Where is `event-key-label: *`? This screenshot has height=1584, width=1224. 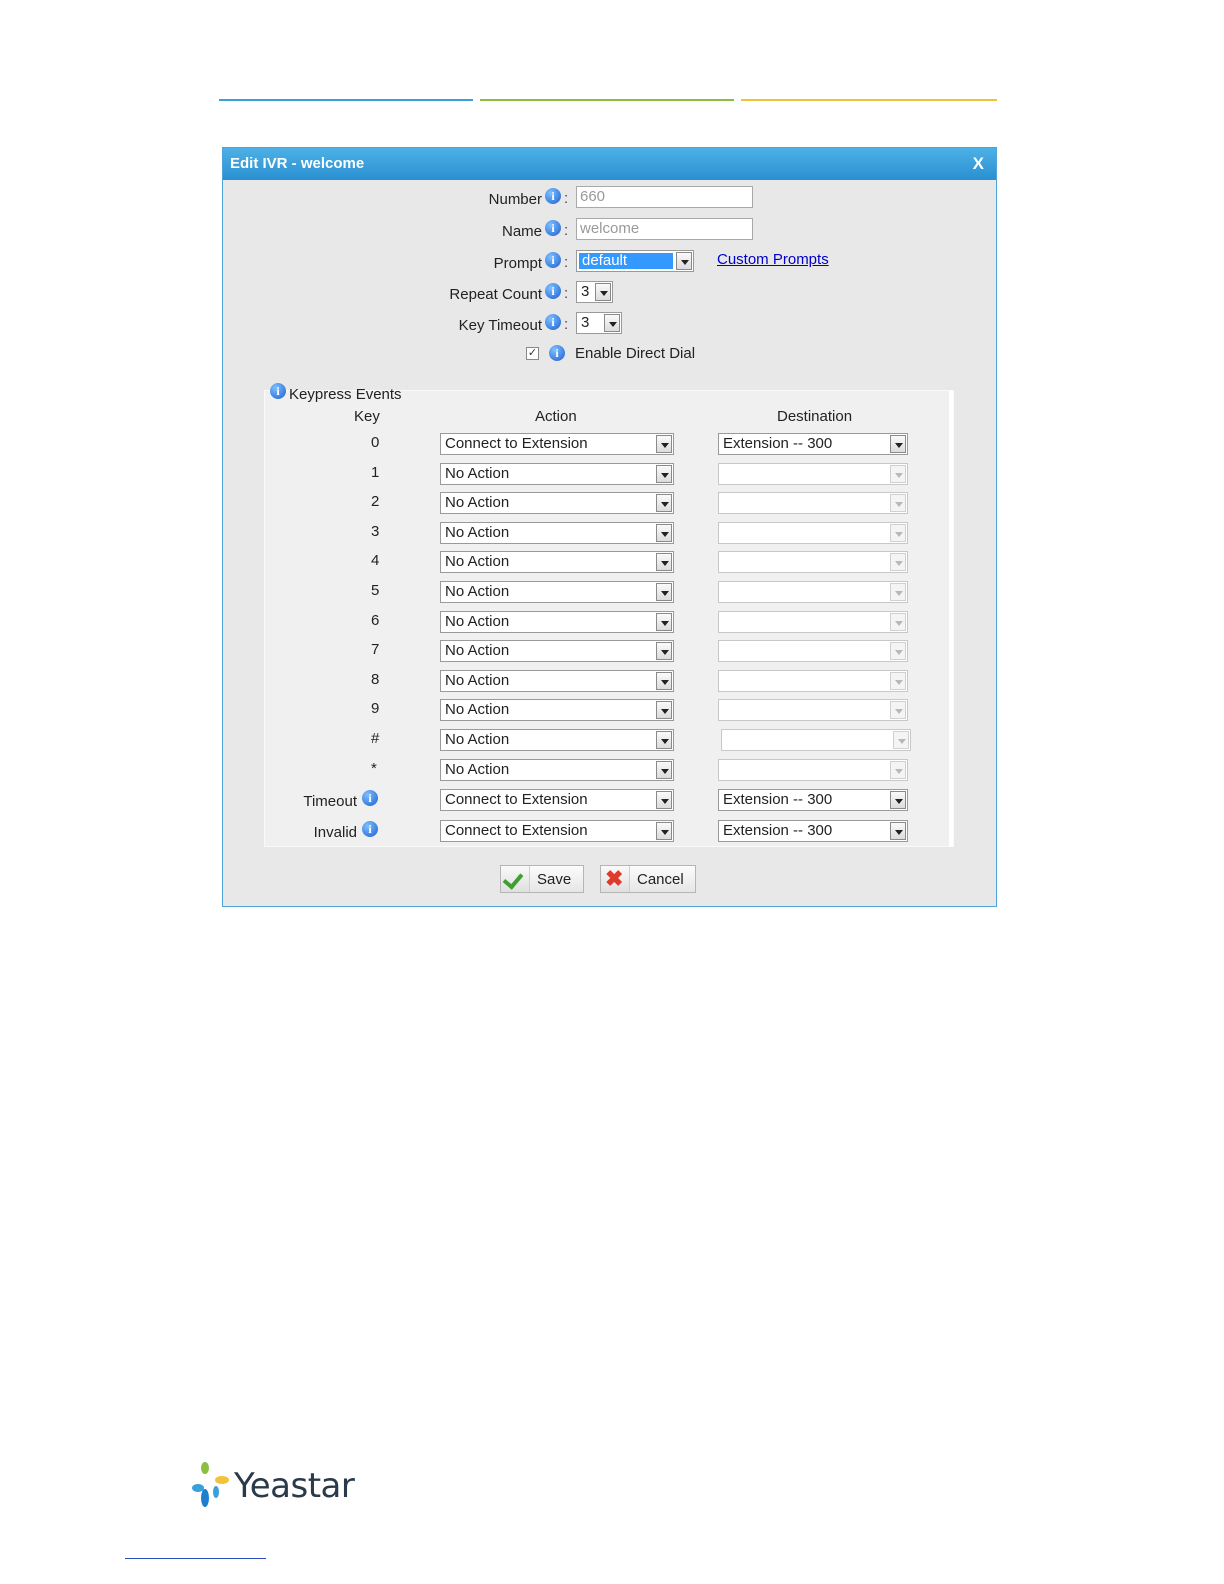
event-key-label: * is located at coordinates (374, 768).